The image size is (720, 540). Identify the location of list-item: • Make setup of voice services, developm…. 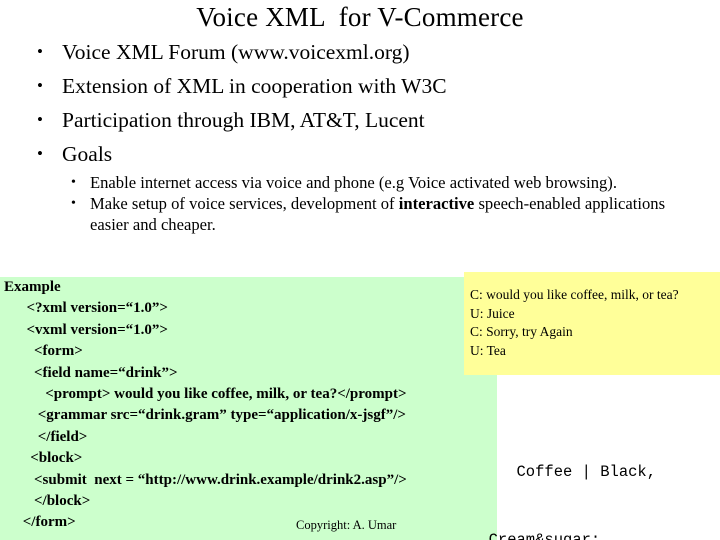
(382, 214).